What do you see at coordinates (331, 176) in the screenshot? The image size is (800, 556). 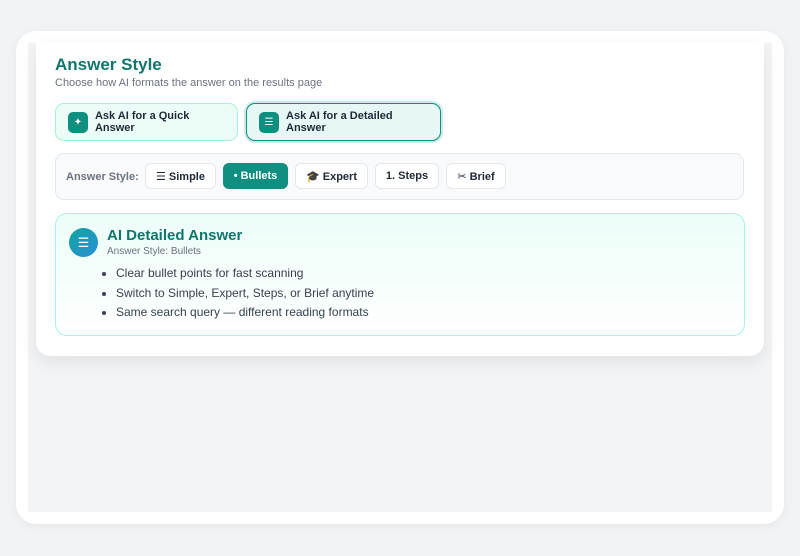 I see `style-option-expert: 🎓 Expert` at bounding box center [331, 176].